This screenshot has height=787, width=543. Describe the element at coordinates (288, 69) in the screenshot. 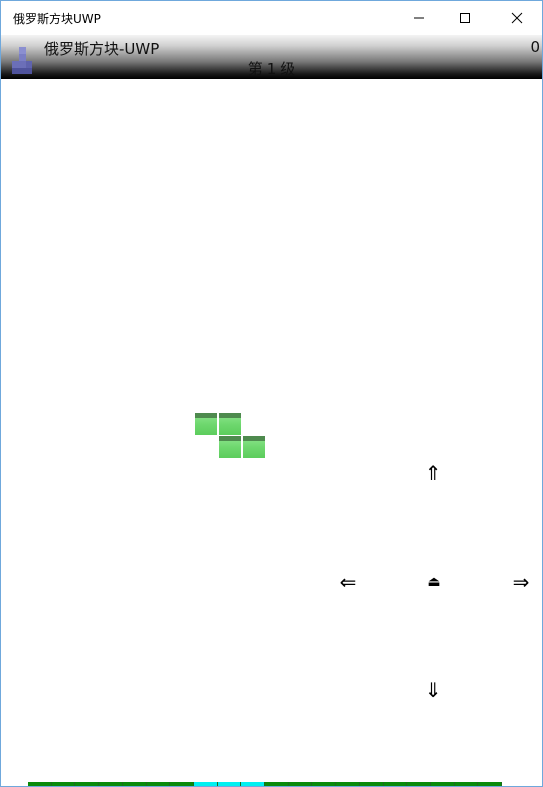

I see `level-suffix: 级` at that location.